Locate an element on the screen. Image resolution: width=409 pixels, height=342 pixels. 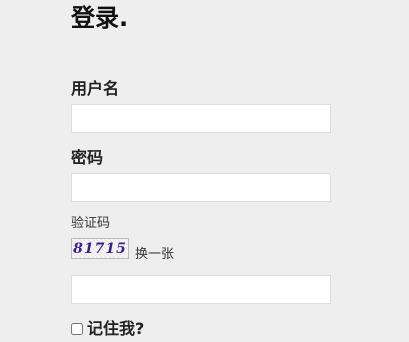
username-field is located at coordinates (201, 118).